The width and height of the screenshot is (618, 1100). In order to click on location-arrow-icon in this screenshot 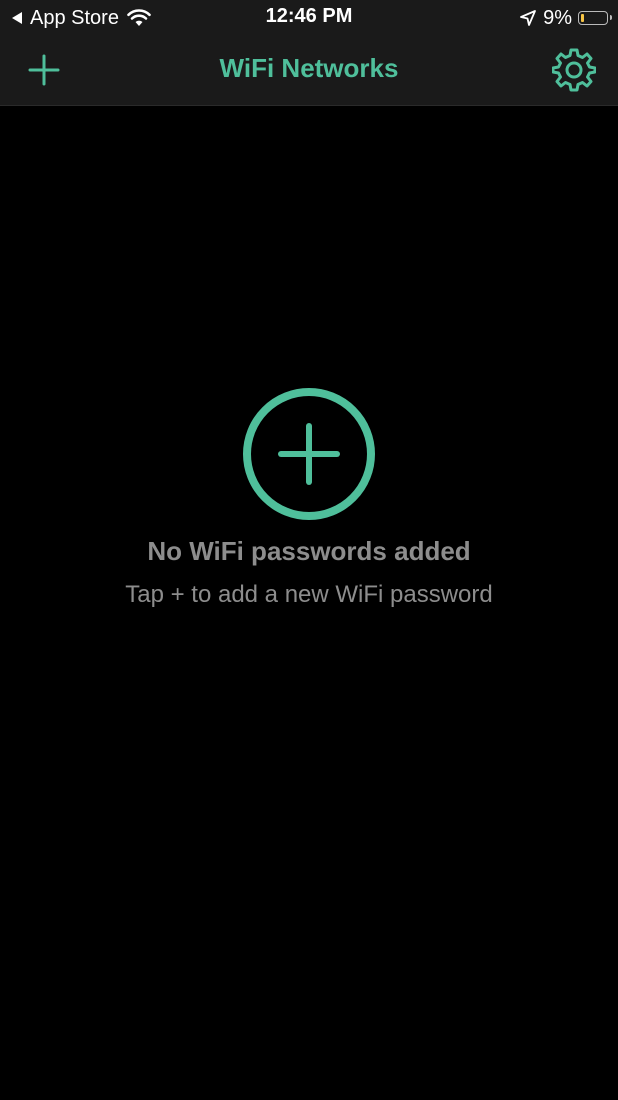, I will do `click(528, 18)`.